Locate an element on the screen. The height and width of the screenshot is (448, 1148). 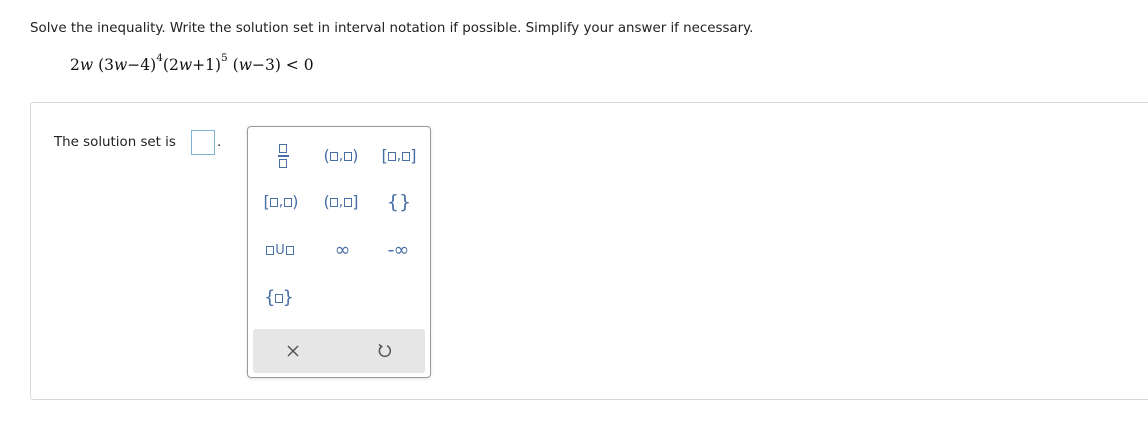
fraction-icon is located at coordinates (283, 156).